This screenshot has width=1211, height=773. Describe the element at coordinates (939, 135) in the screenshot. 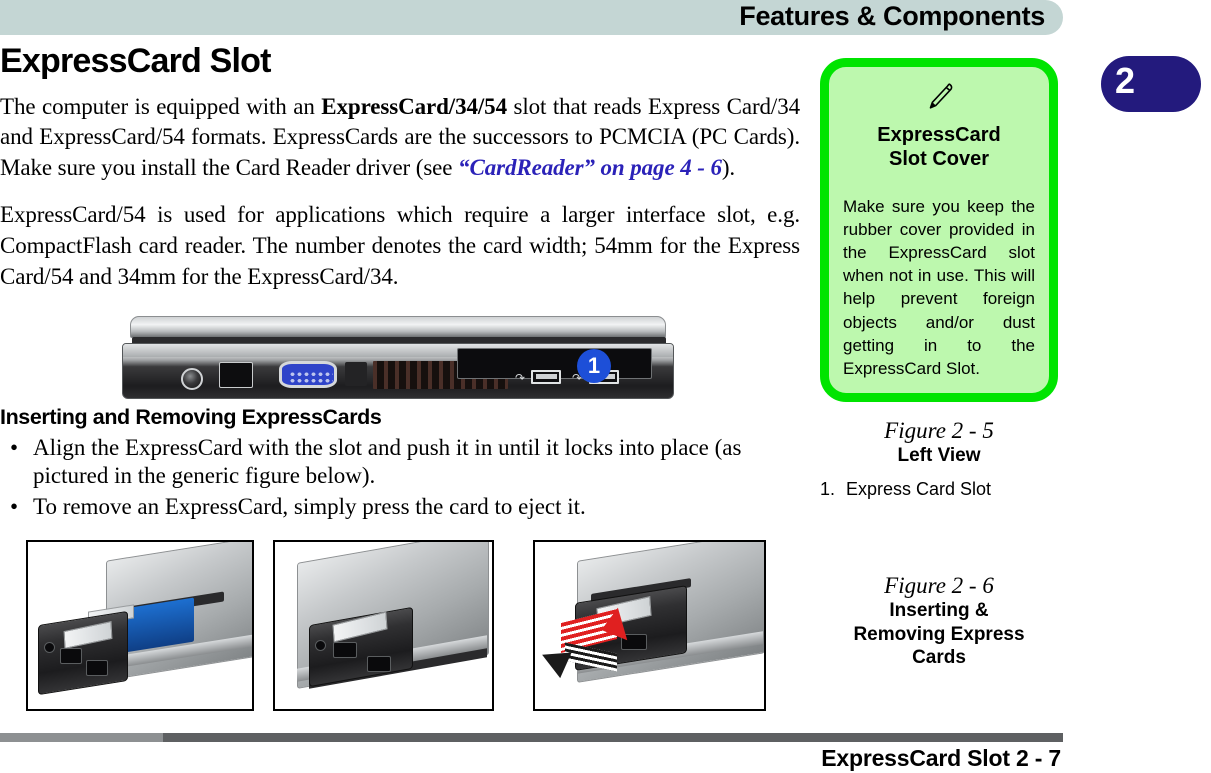

I see `note-title-line1: ExpressCard` at that location.